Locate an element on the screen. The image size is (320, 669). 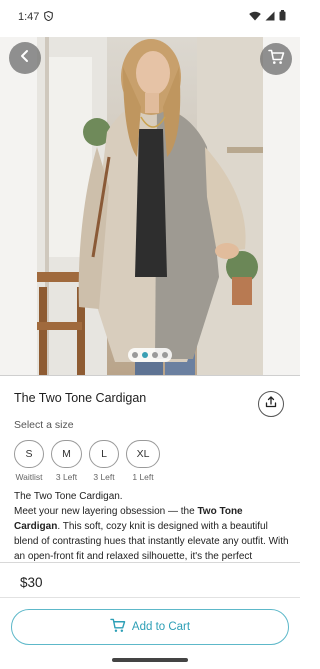
cart-button is located at coordinates (276, 59).